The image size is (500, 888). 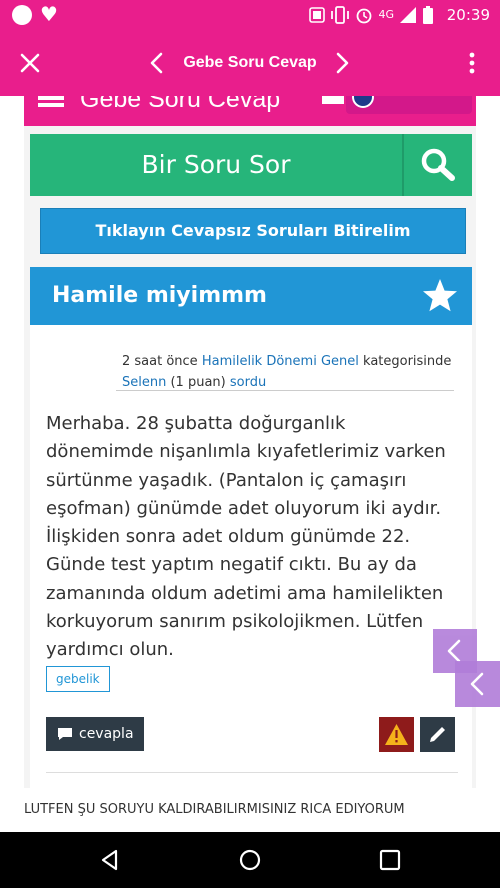 I want to click on toolbar-title: Gebe Soru Cevap, so click(x=250, y=62).